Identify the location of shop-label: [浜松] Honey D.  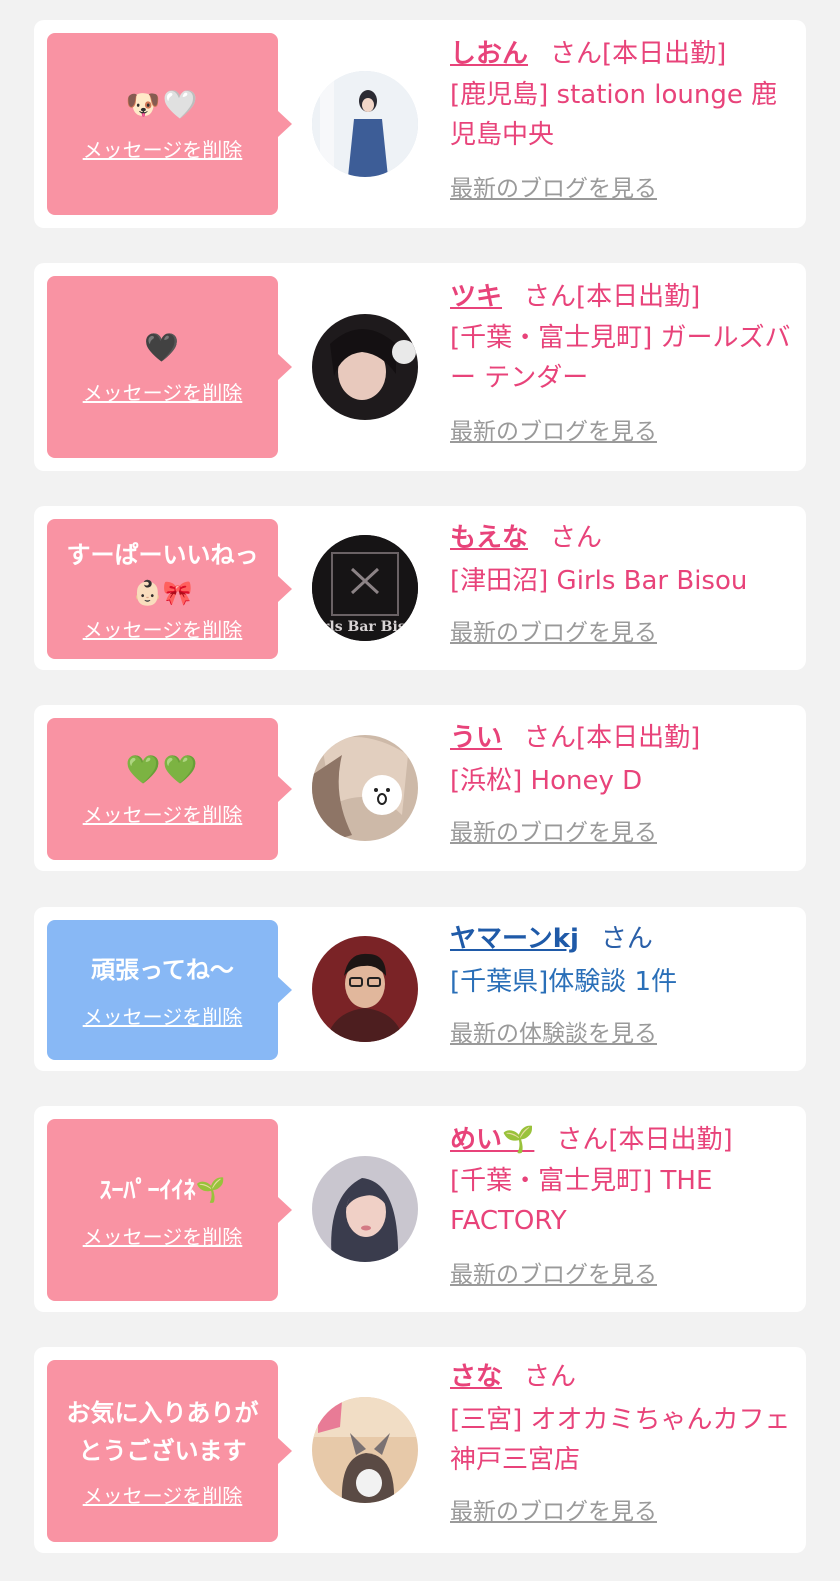
(546, 781).